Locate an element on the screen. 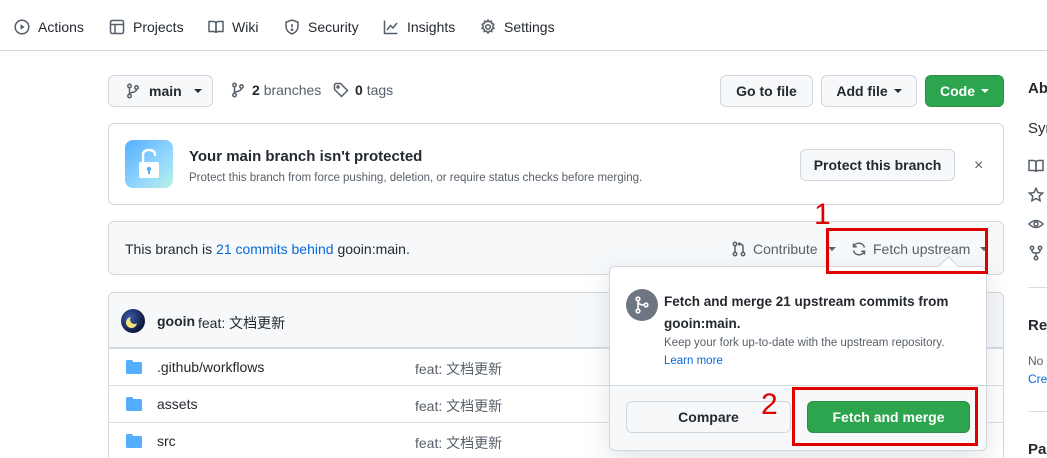 This screenshot has width=1047, height=458. create-release-link: Crea is located at coordinates (1037, 379).